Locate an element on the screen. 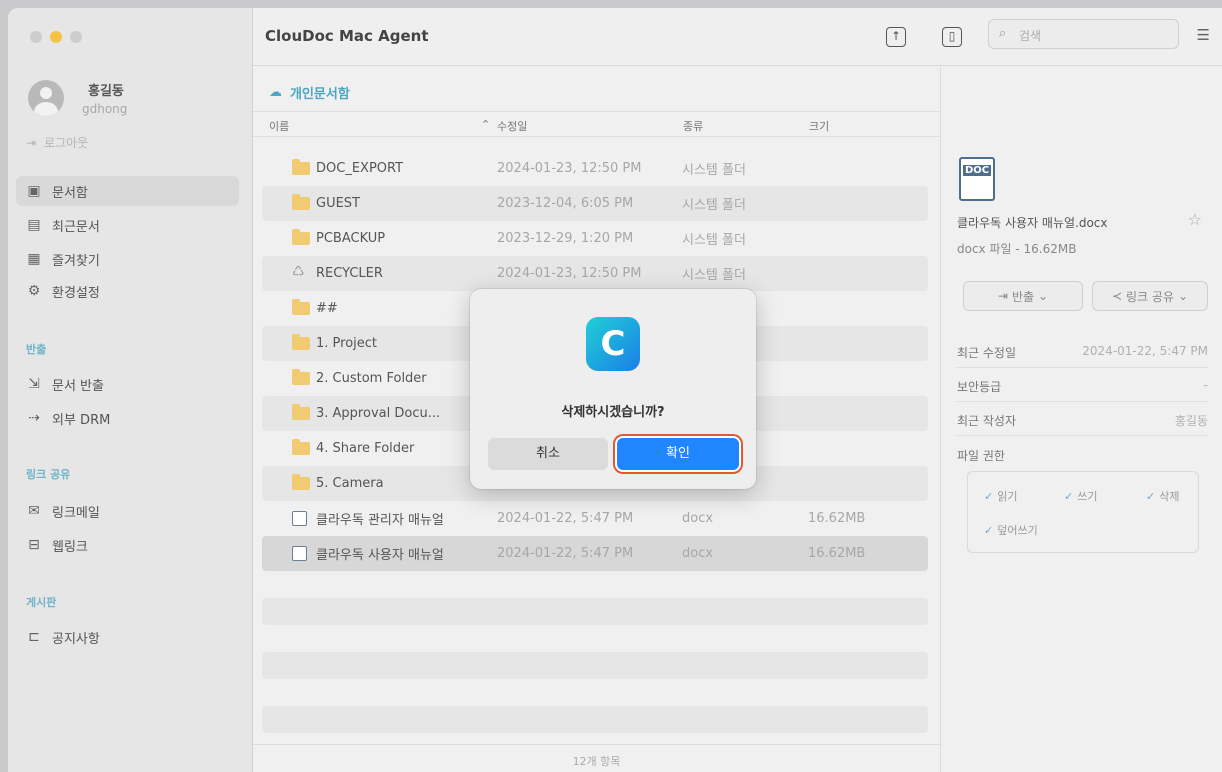  prop-label: 보안등급 is located at coordinates (979, 387).